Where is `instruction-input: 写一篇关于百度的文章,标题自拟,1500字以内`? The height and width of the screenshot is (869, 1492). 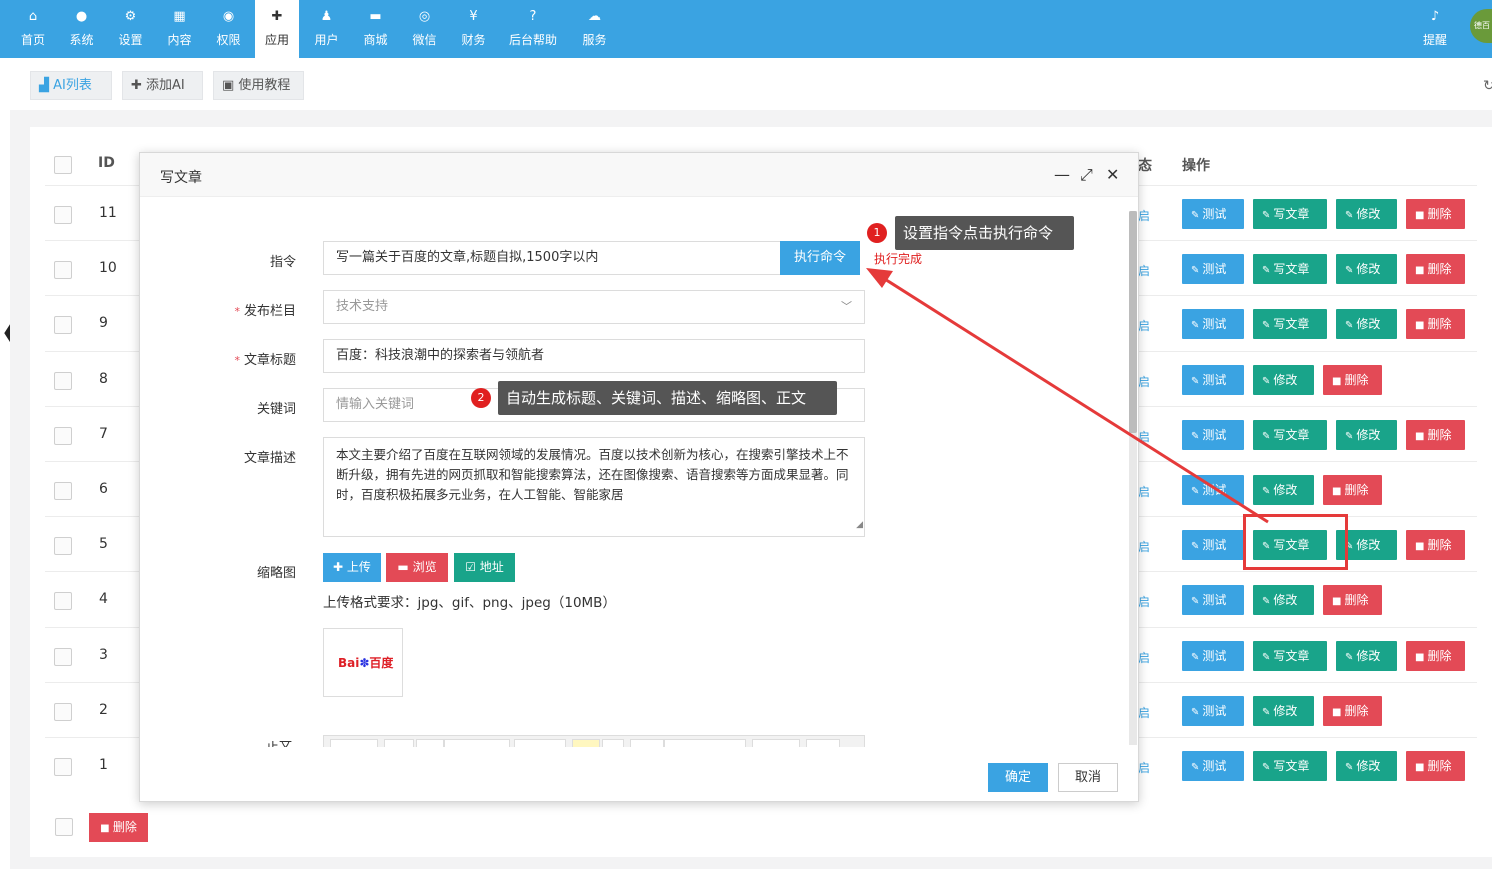
instruction-input: 写一篇关于百度的文章,标题自拟,1500字以内 is located at coordinates (552, 258).